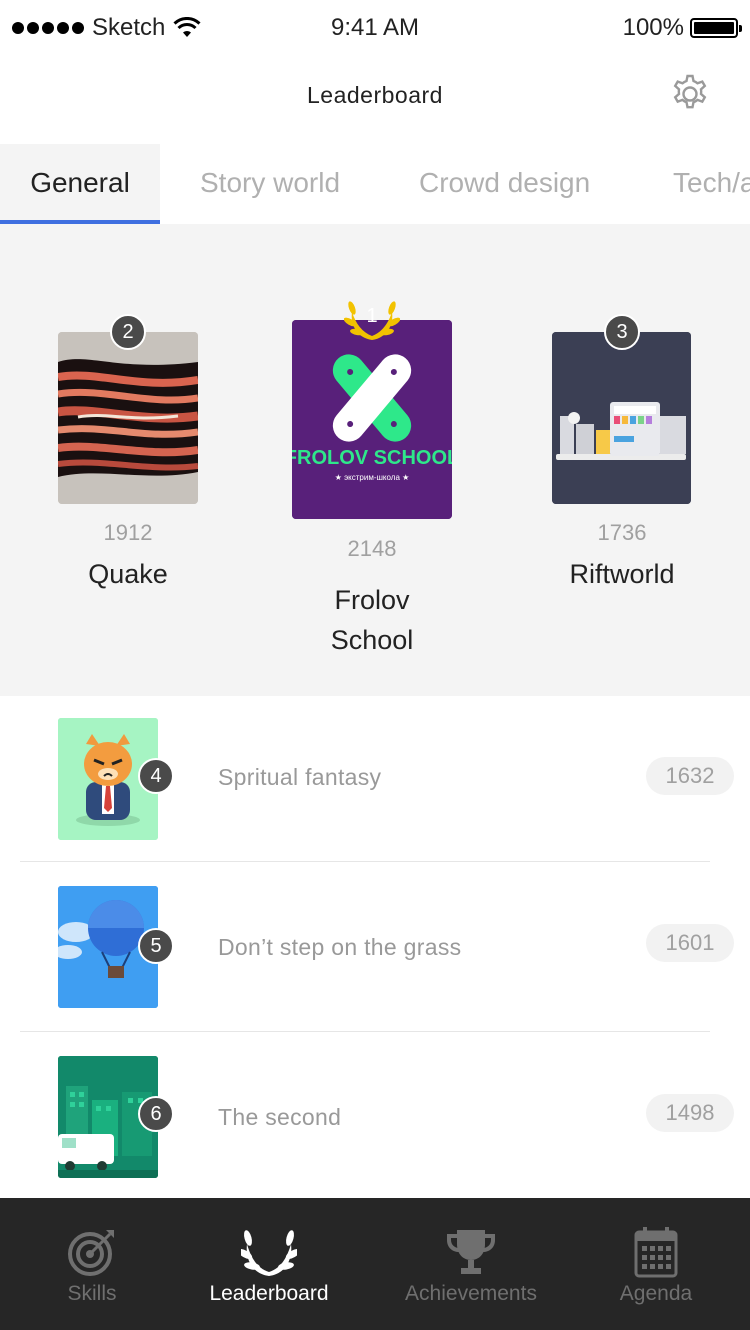  What do you see at coordinates (375, 1264) in the screenshot?
I see `bottom-tab-bar: Skills Leaderboard Achievements Agenda` at bounding box center [375, 1264].